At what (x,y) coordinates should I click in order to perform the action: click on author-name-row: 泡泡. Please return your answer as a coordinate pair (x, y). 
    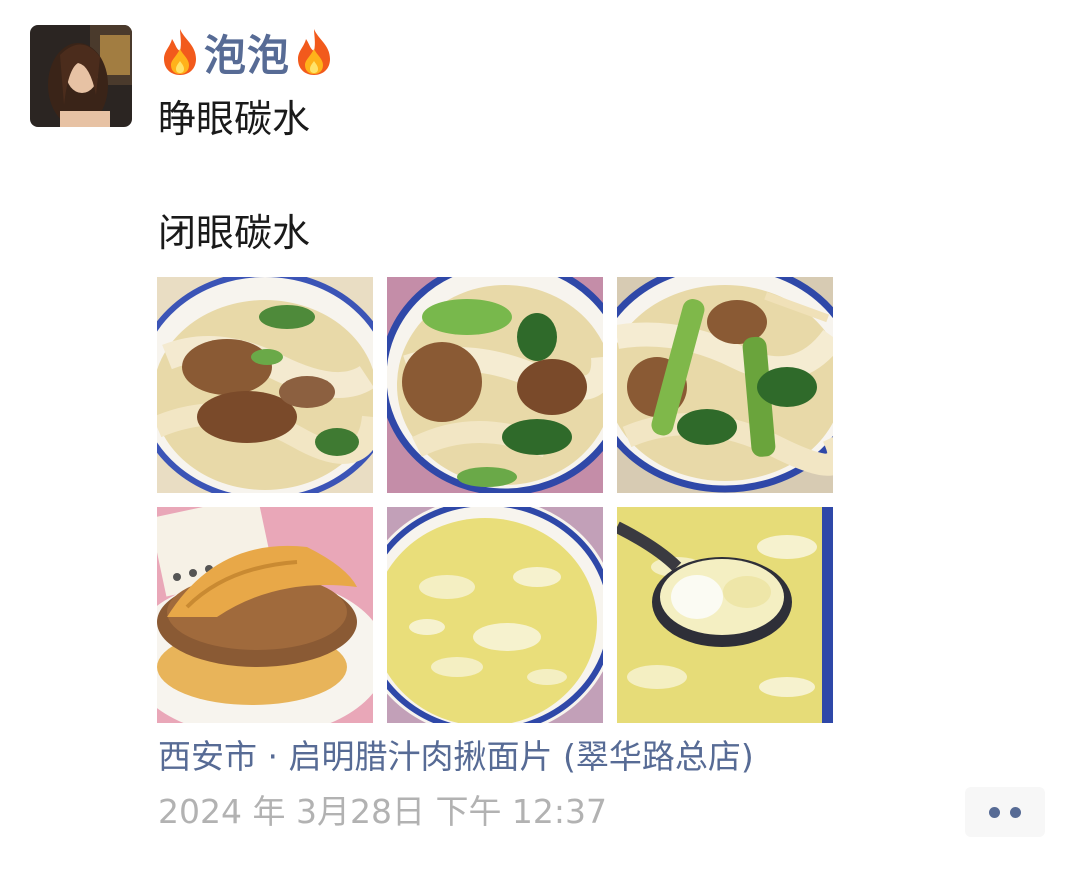
    Looking at the image, I should click on (247, 52).